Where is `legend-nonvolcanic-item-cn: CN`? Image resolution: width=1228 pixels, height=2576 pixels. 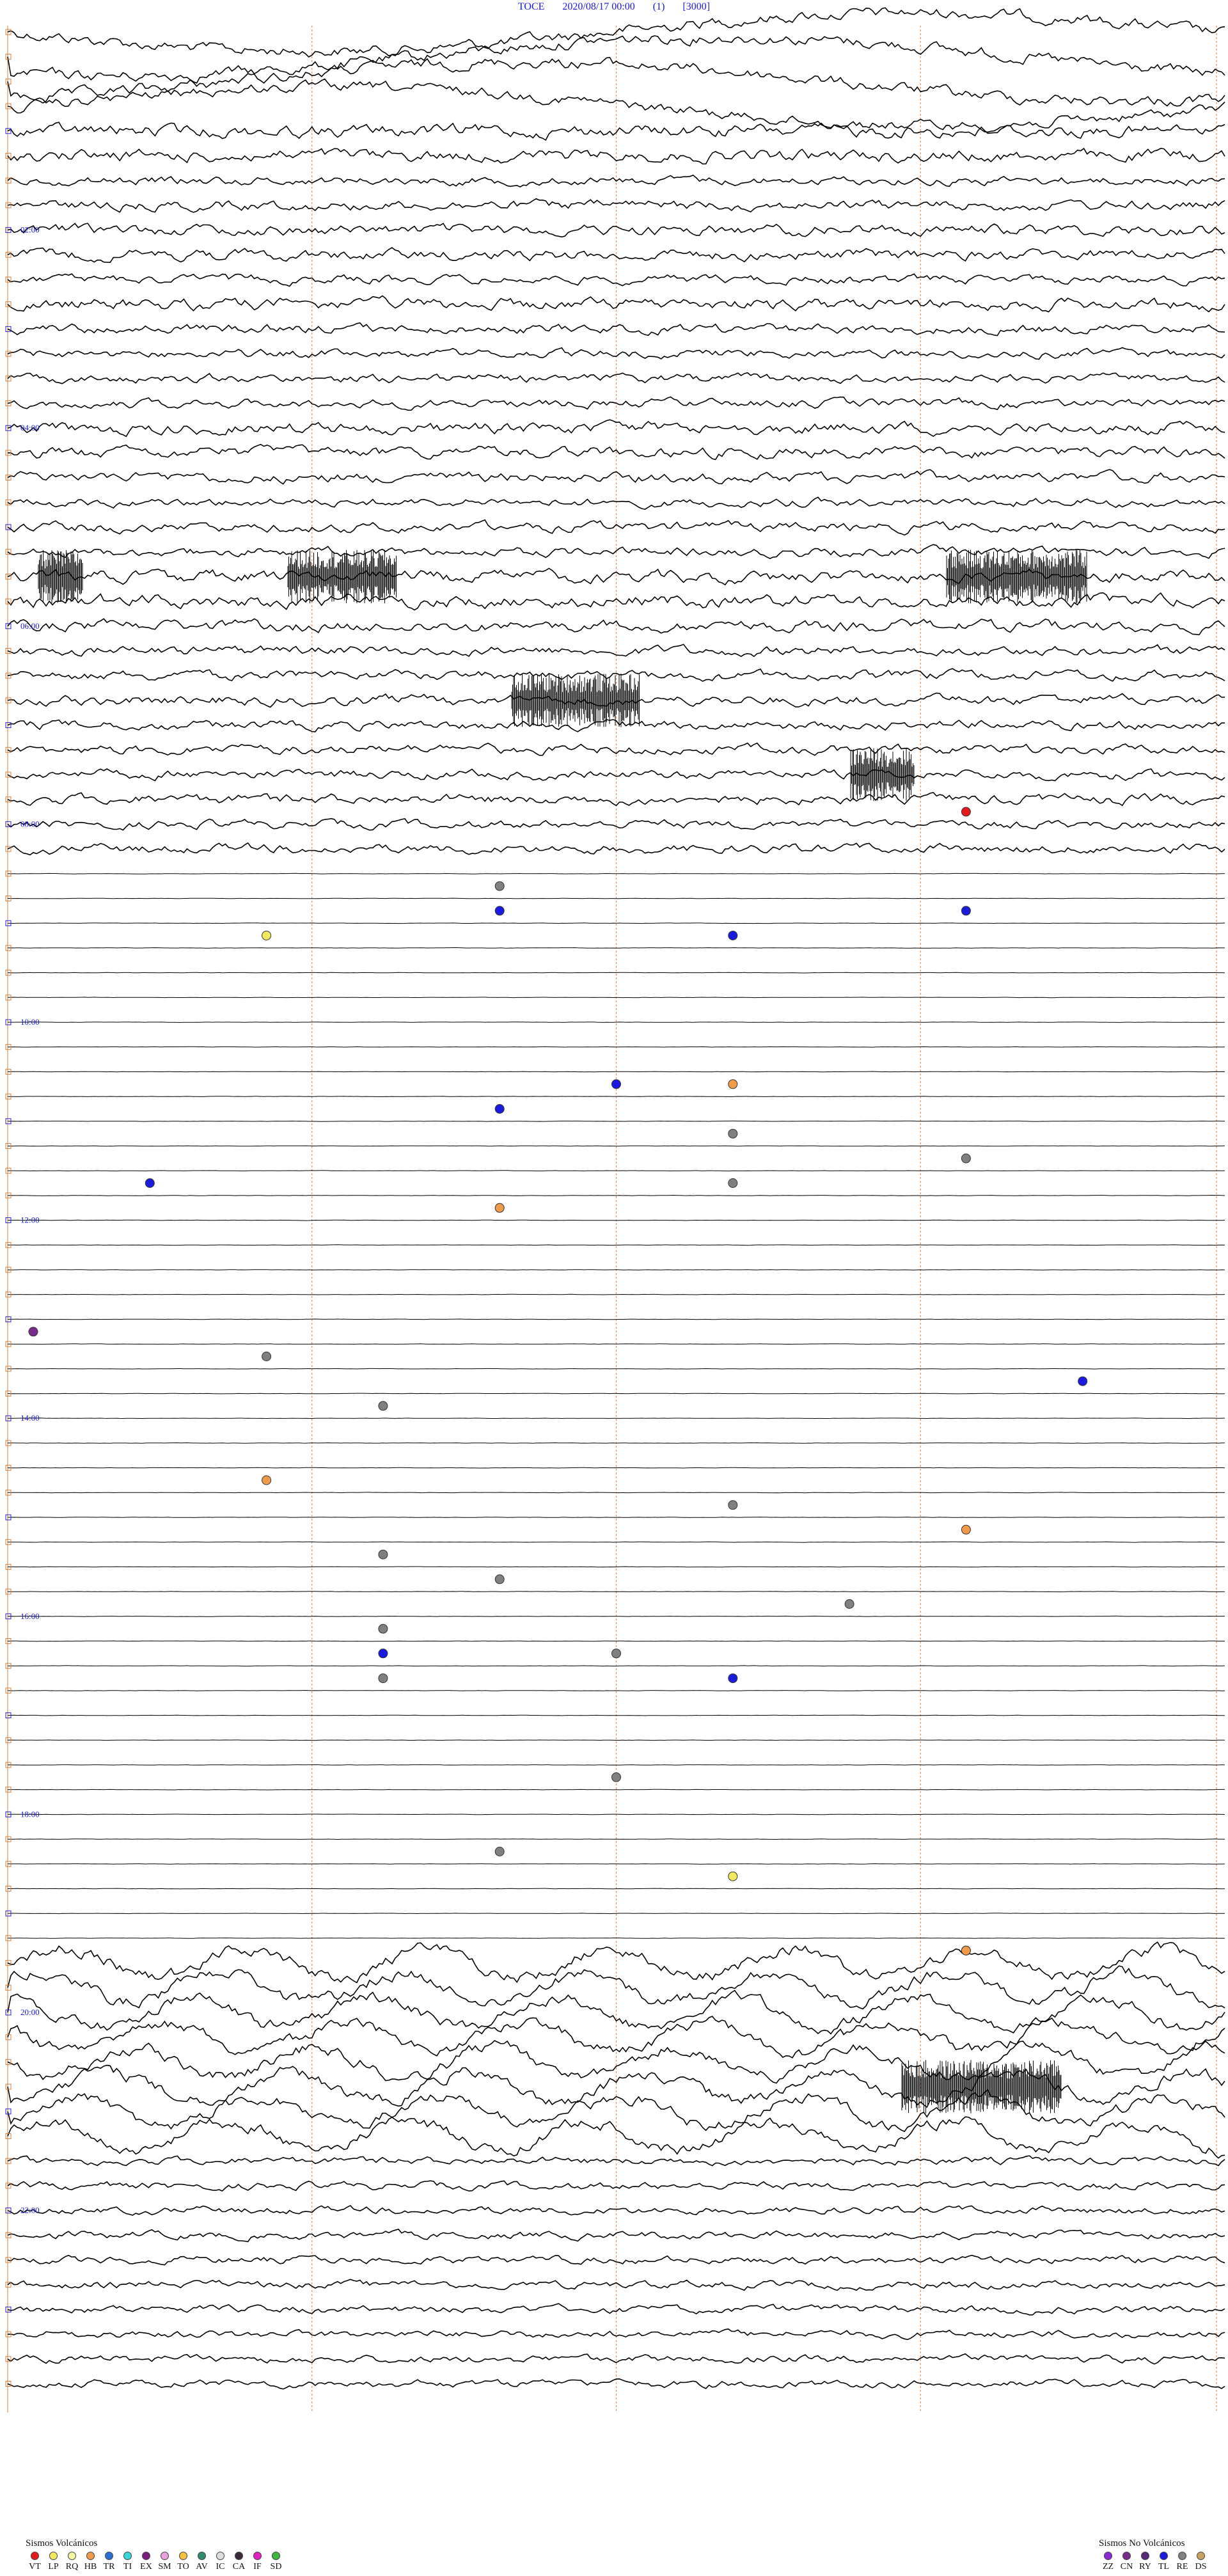
legend-nonvolcanic-item-cn: CN is located at coordinates (1126, 2562).